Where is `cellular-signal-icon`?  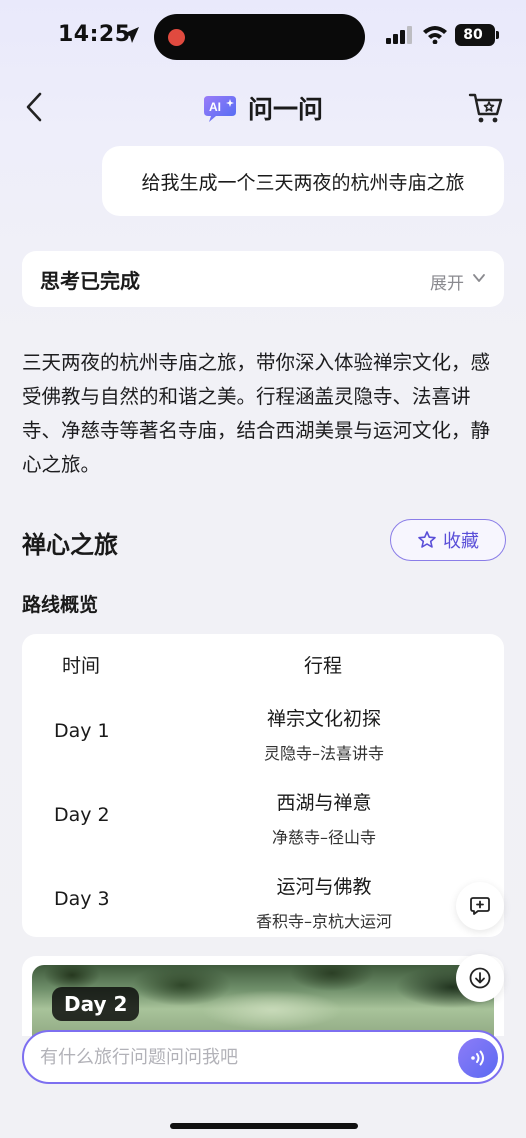
cellular-signal-icon is located at coordinates (399, 35).